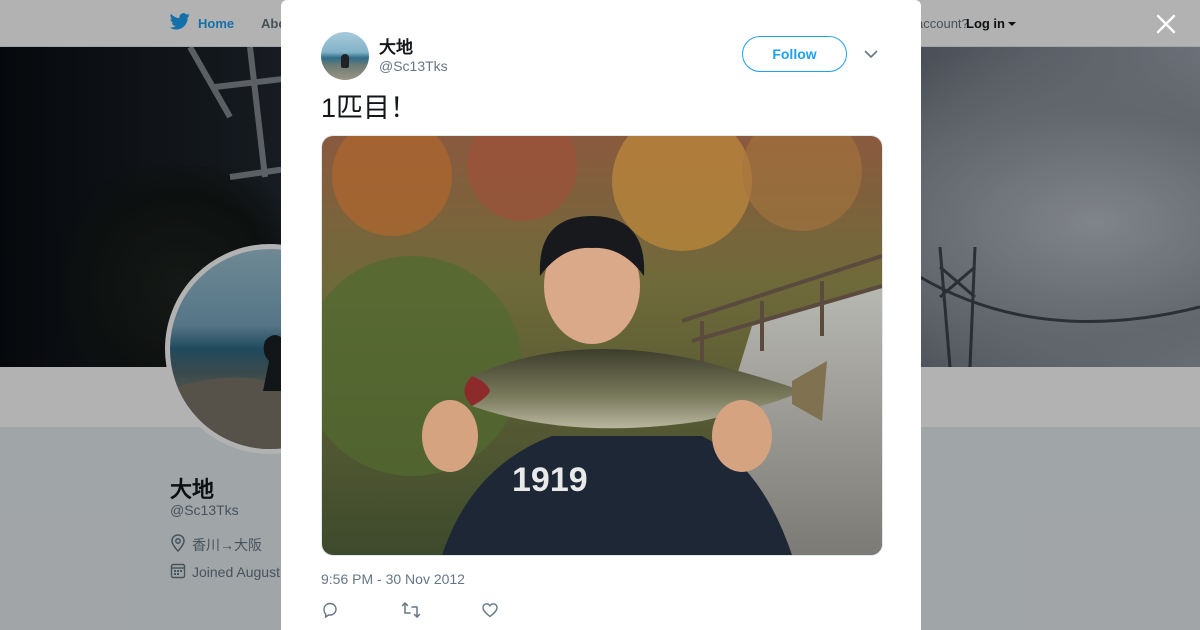  What do you see at coordinates (1166, 24) in the screenshot?
I see `close-icon` at bounding box center [1166, 24].